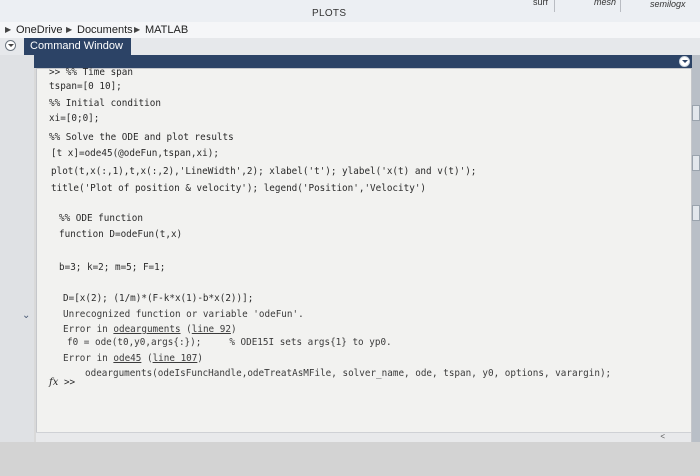 The width and height of the screenshot is (700, 476). Describe the element at coordinates (10, 45) in the screenshot. I see `panel-actions-icon` at that location.